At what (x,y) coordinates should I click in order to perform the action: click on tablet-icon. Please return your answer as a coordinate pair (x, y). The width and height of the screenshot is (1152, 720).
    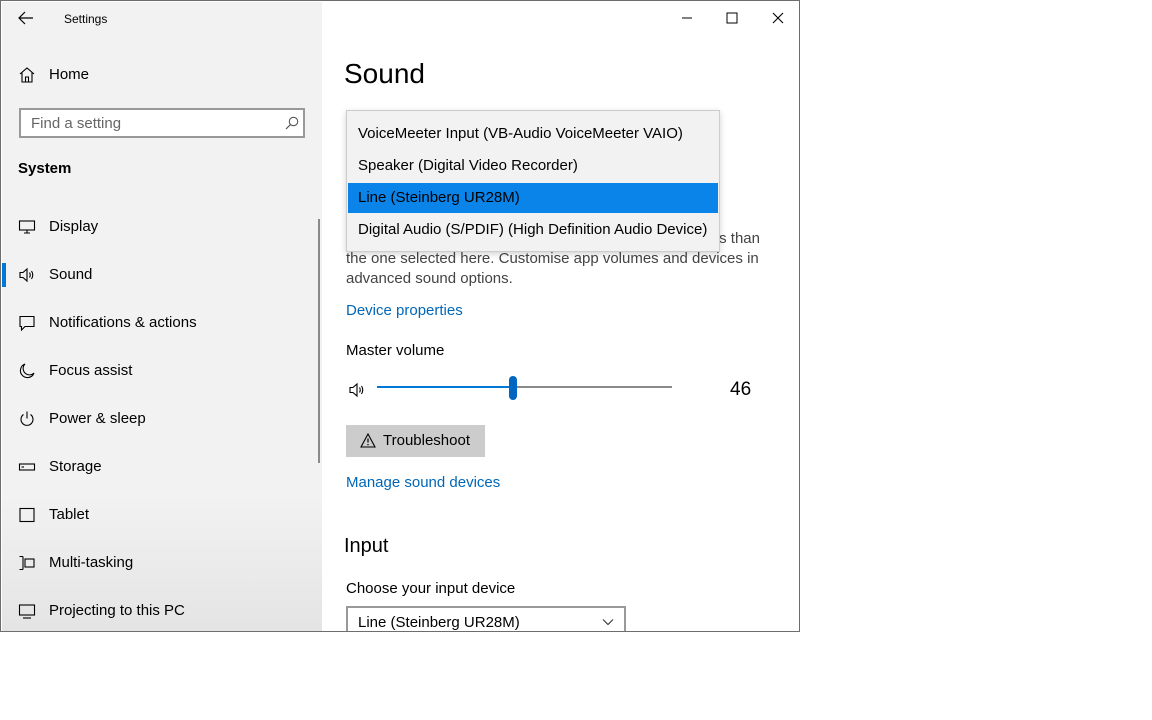
    Looking at the image, I should click on (27, 515).